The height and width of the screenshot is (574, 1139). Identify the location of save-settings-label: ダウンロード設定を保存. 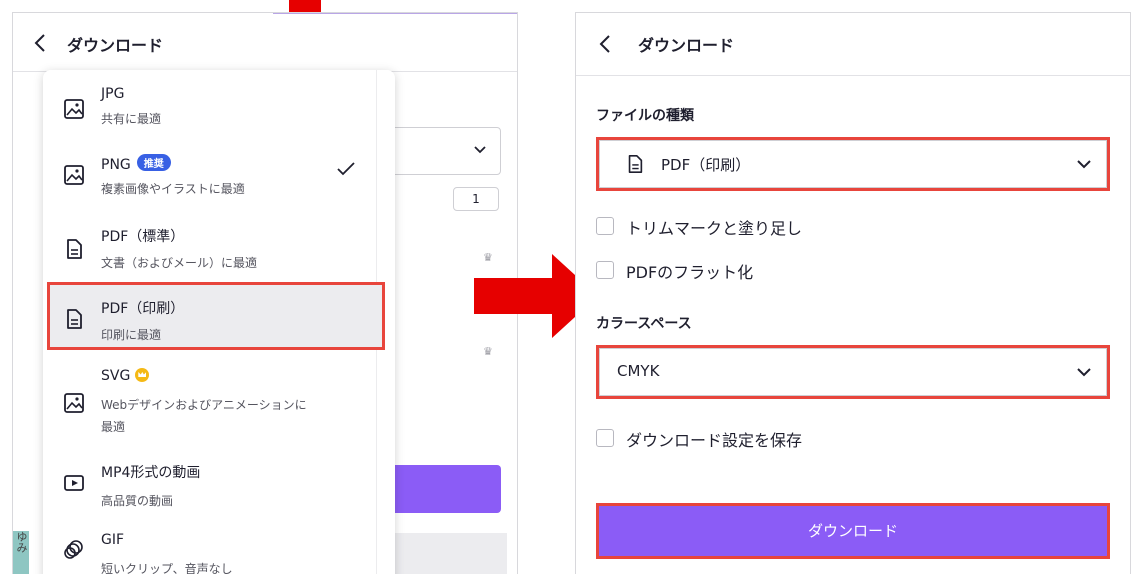
(714, 440).